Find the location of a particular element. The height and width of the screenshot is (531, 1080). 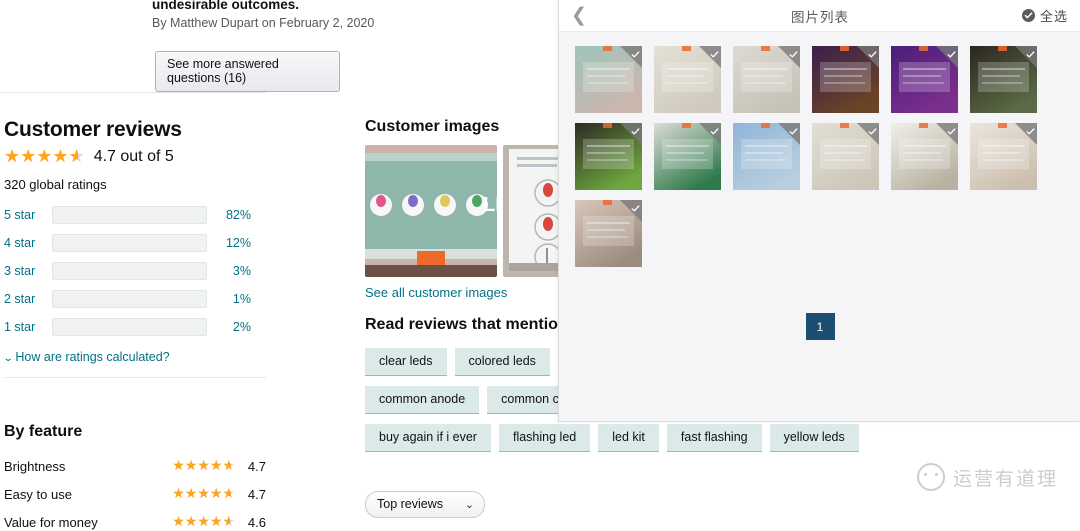

pagination: 1 is located at coordinates (819, 326).